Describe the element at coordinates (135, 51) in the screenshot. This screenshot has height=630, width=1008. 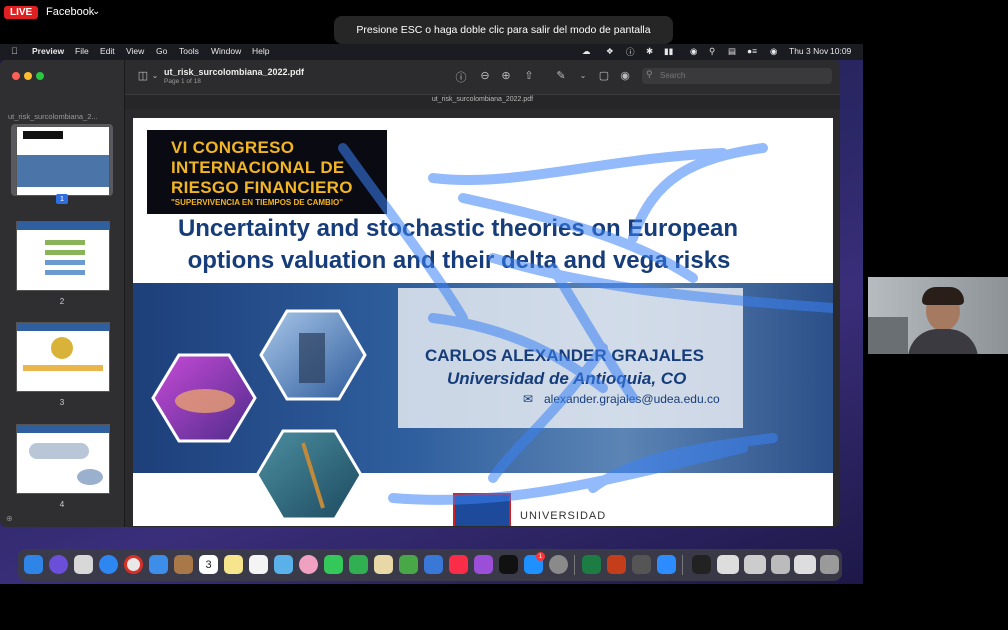
I see `menu-view: View` at that location.